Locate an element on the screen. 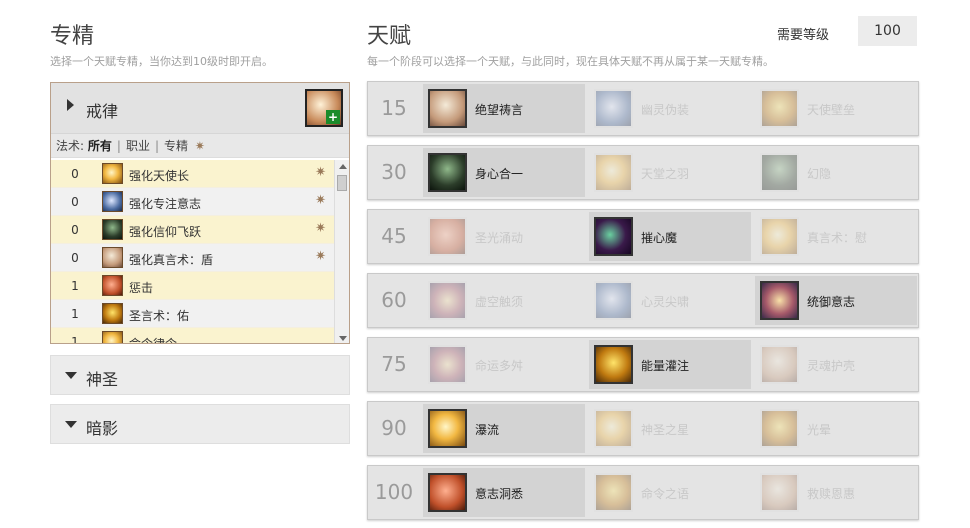 The width and height of the screenshot is (970, 528). spell-filter-bar: 法术: 所有 | 职业 | 专精 ✷ is located at coordinates (200, 146).